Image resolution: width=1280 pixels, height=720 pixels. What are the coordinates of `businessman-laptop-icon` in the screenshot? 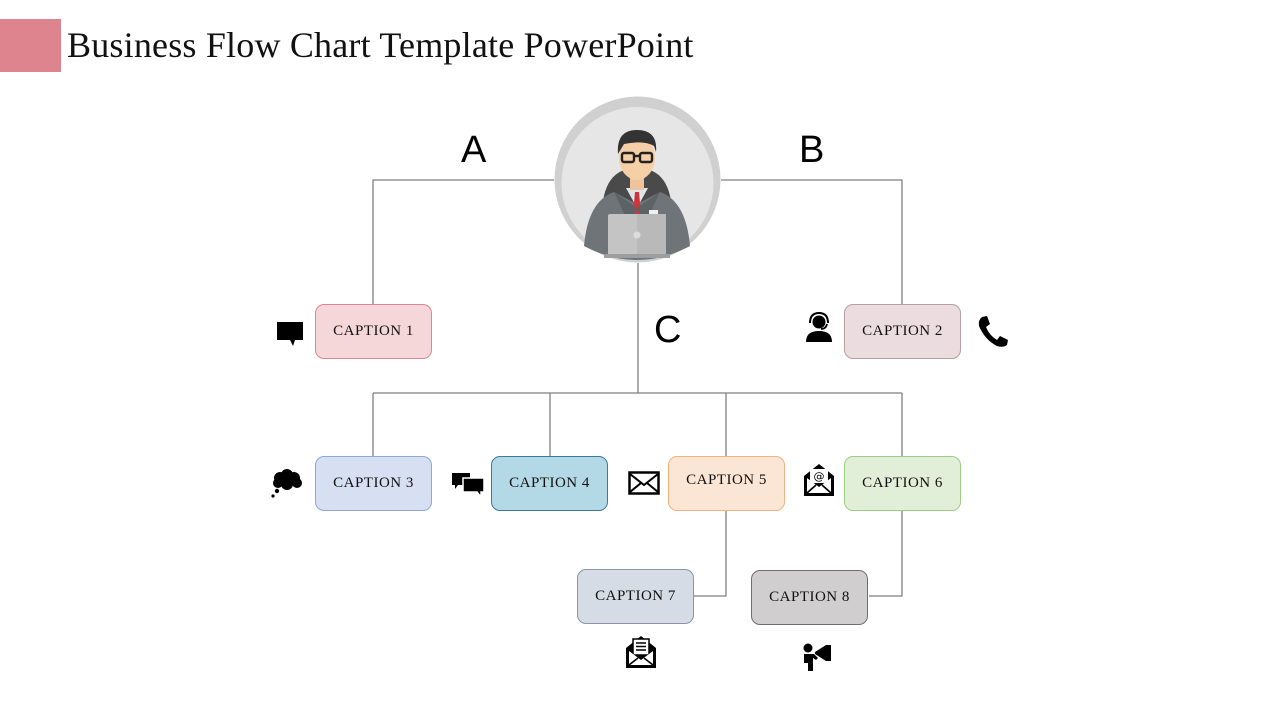 It's located at (637, 179).